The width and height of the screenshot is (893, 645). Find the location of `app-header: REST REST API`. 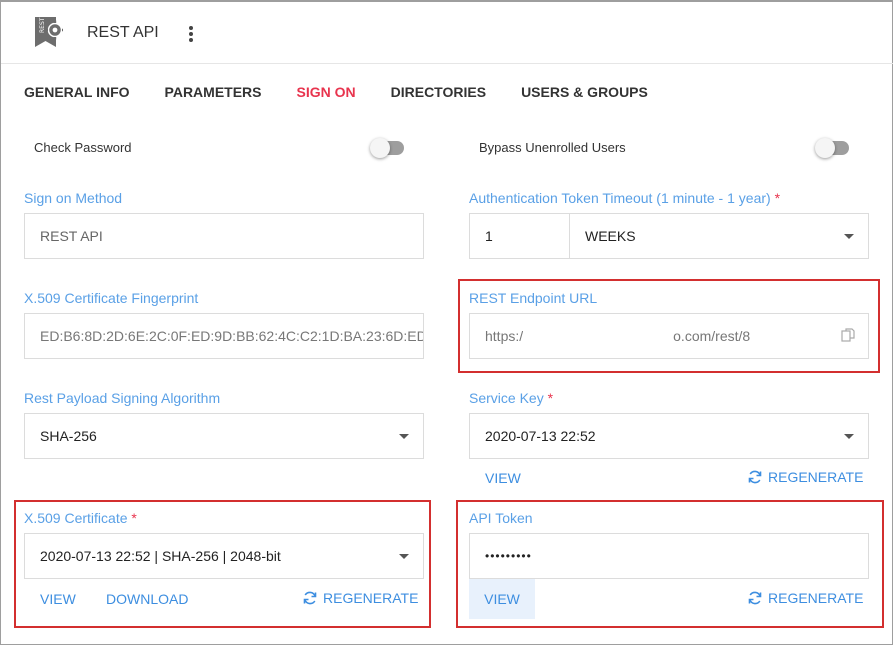

app-header: REST REST API is located at coordinates (447, 33).